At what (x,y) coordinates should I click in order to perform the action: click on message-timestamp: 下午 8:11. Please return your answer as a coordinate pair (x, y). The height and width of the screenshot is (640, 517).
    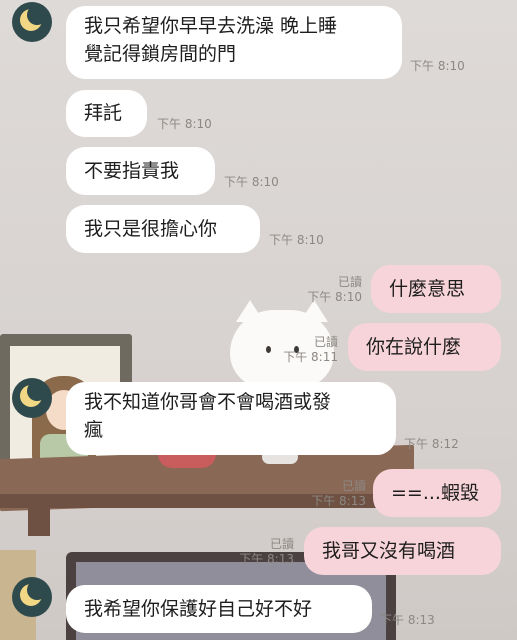
    Looking at the image, I should click on (310, 357).